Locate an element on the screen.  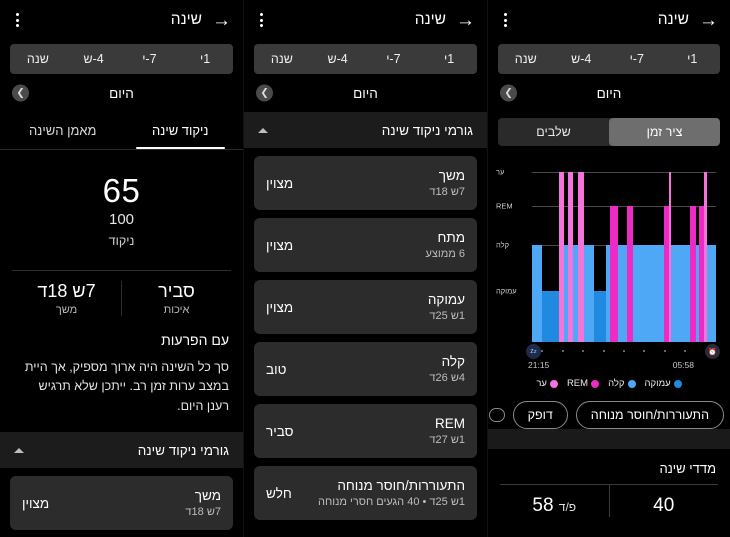
factor-subtitle: 7ש 18ד is located at coordinates (203, 512).